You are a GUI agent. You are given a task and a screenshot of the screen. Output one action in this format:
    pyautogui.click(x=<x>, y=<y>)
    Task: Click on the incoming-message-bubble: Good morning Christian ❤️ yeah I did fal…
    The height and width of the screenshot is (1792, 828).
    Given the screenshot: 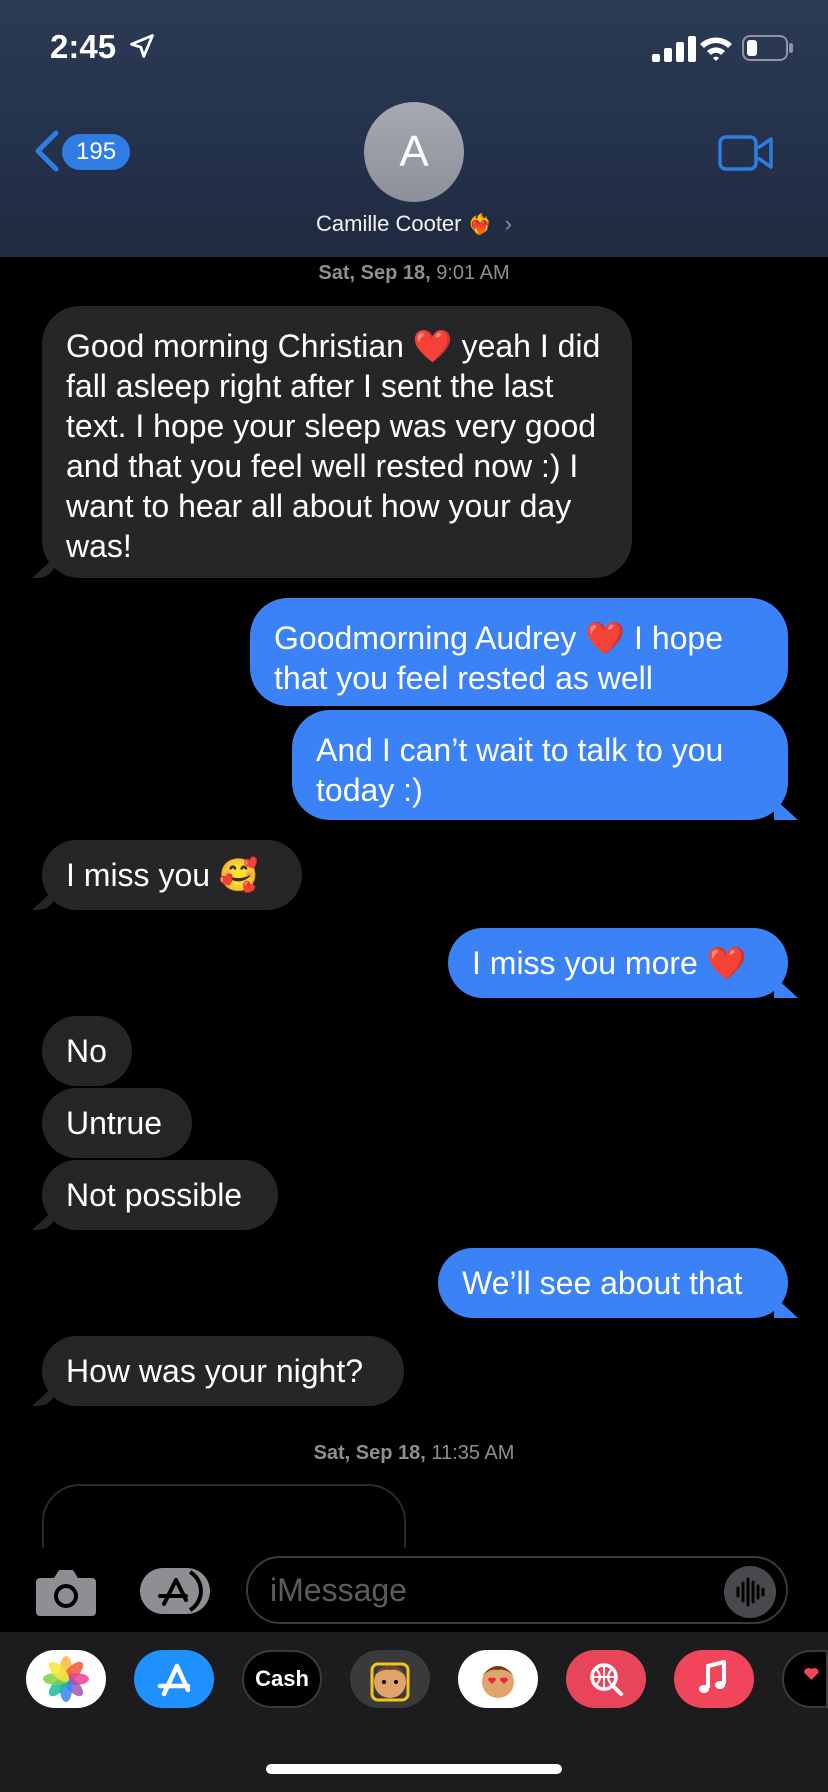 What is the action you would take?
    pyautogui.click(x=337, y=442)
    